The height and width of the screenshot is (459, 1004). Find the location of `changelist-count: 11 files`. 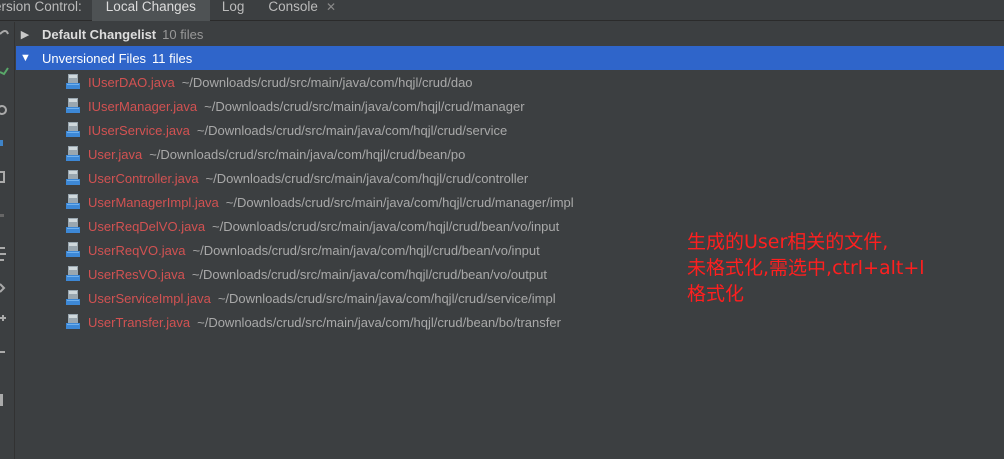

changelist-count: 11 files is located at coordinates (172, 58).